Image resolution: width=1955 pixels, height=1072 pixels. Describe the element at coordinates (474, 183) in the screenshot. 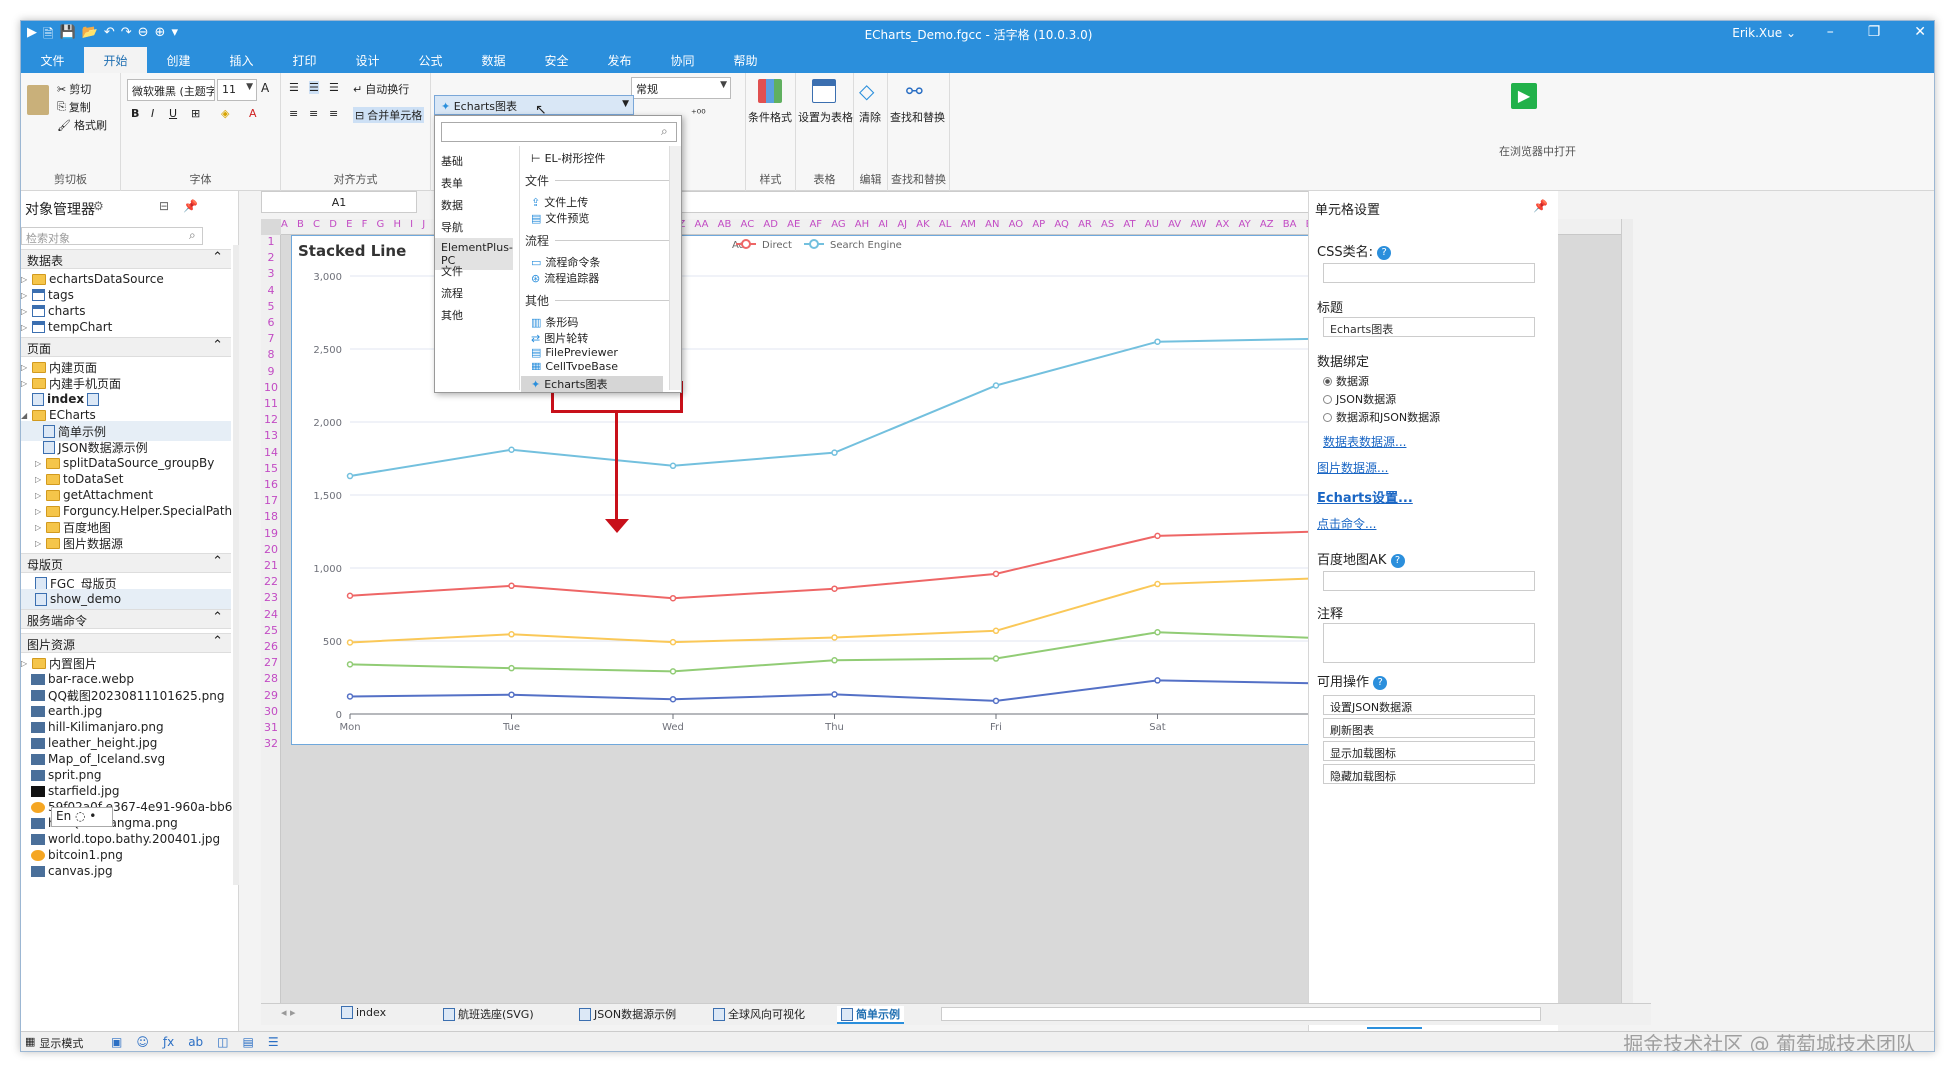

I see `popup-category: 表单` at that location.